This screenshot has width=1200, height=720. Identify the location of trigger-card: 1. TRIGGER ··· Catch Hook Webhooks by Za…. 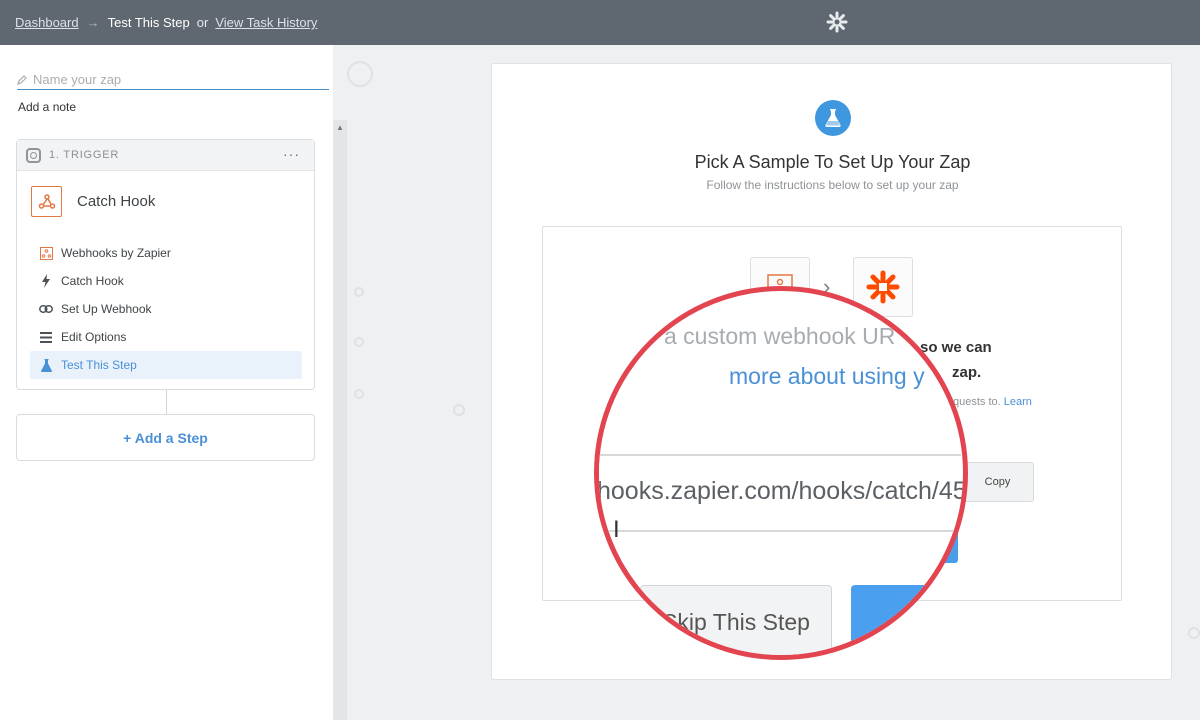
(165, 264).